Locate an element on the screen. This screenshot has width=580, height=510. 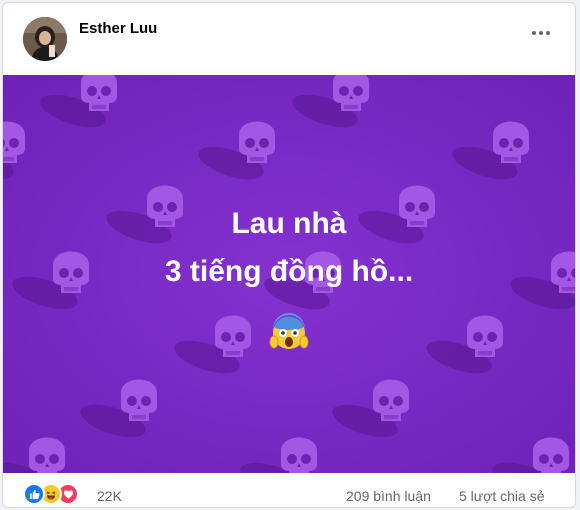
author-avatar is located at coordinates (45, 39).